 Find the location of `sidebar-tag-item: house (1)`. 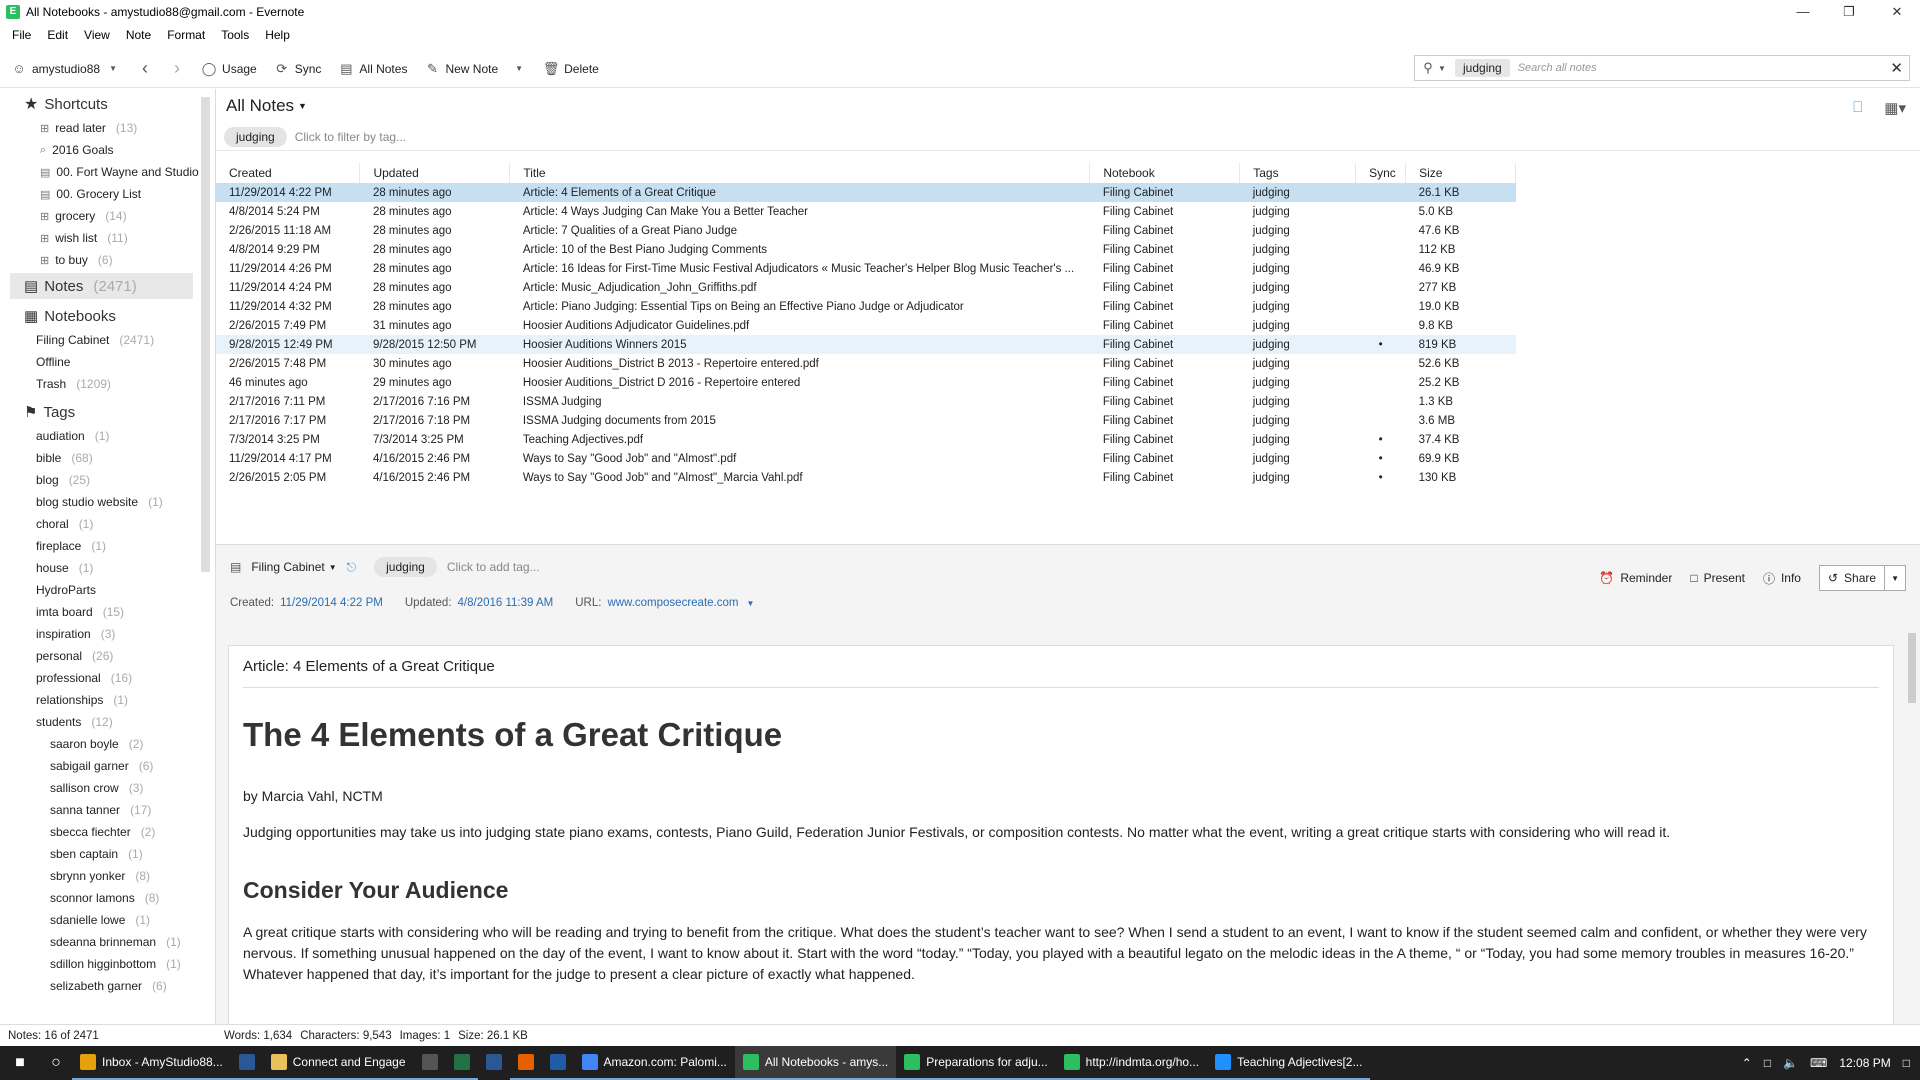

sidebar-tag-item: house (1) is located at coordinates (107, 568).